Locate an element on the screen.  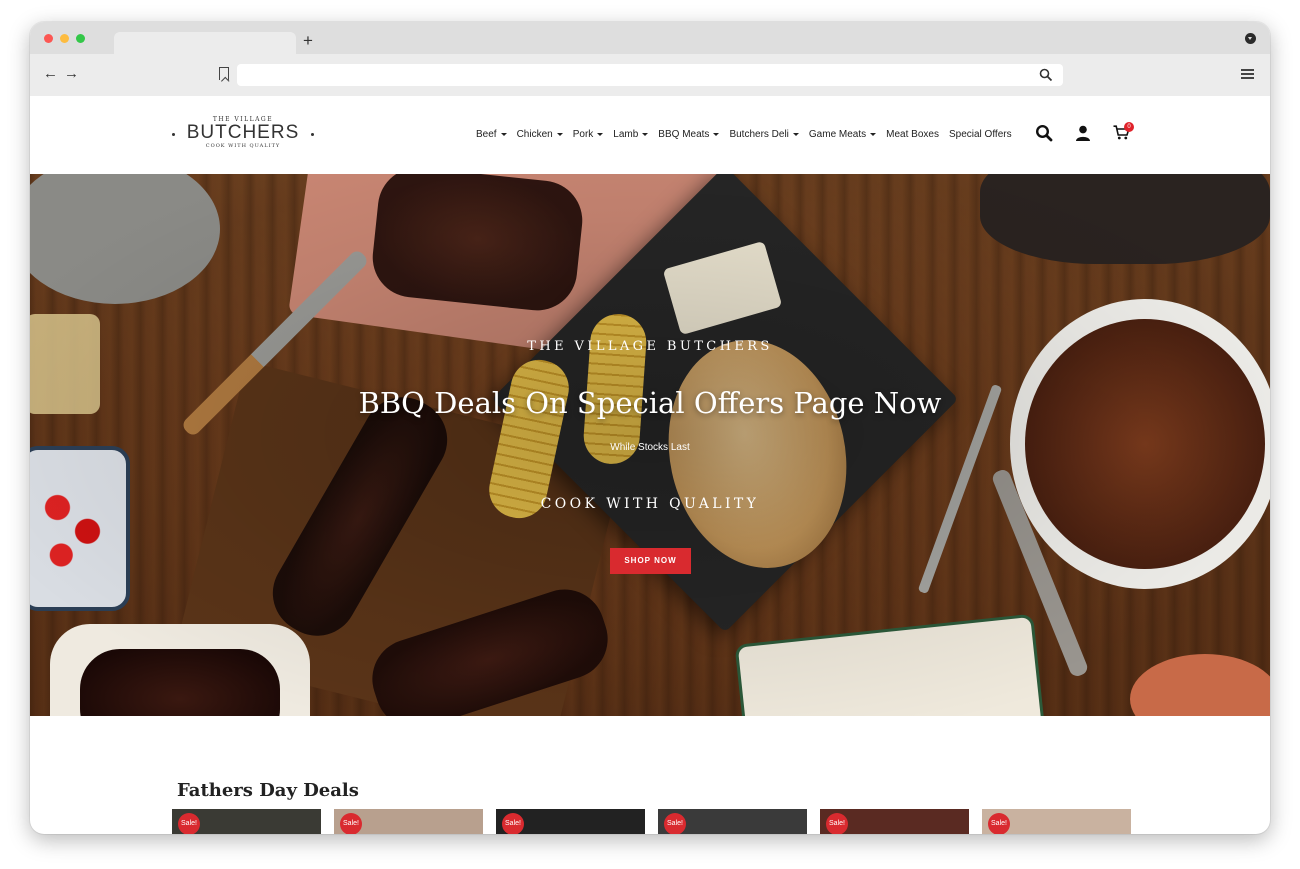
nav-item-special-offers: Special Offers is located at coordinates (980, 134).